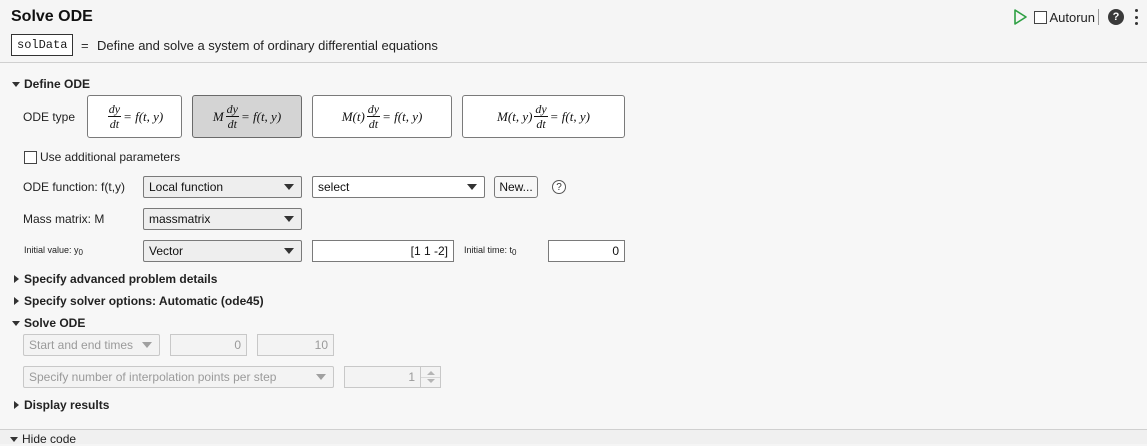 This screenshot has height=446, width=1147. I want to click on section-define-ode-label: Define ODE, so click(57, 84).